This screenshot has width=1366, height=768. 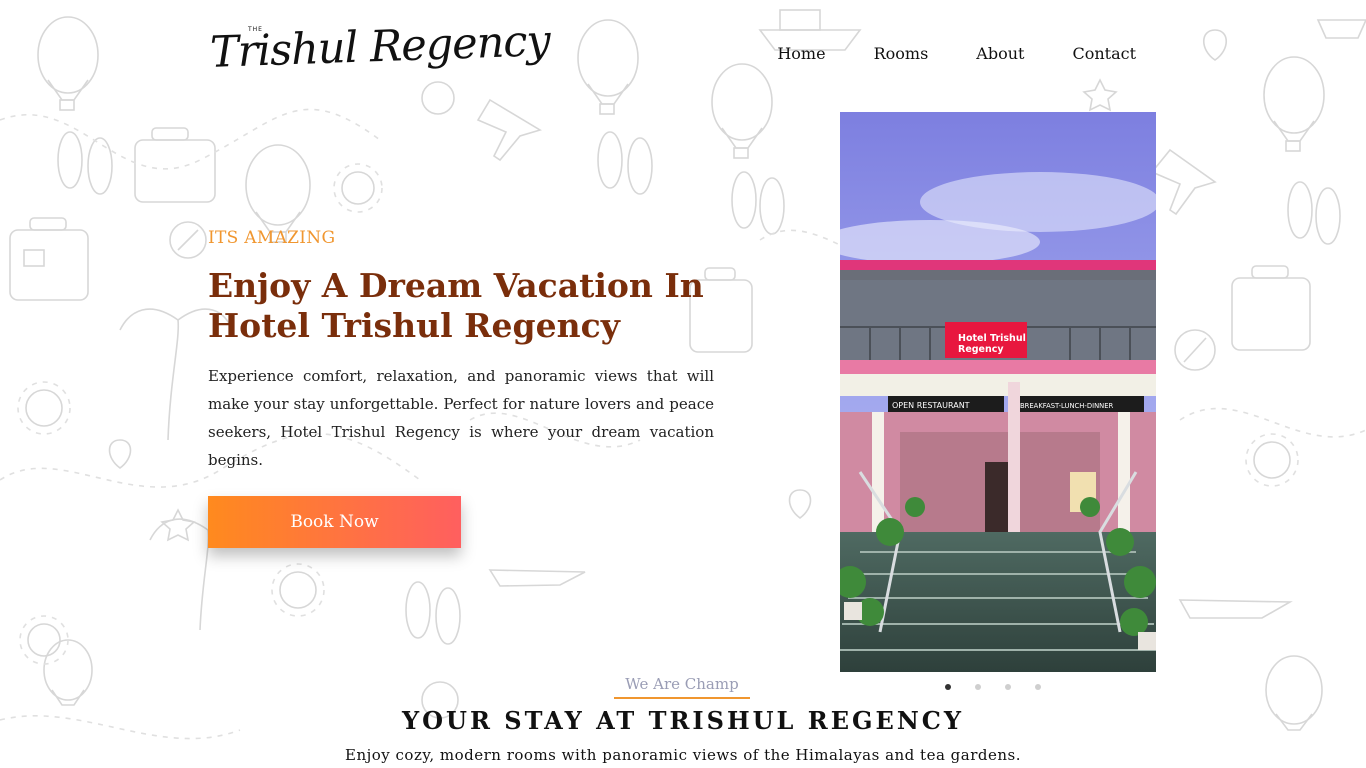 What do you see at coordinates (981, 349) in the screenshot?
I see `hotel-sign-line2: Regency` at bounding box center [981, 349].